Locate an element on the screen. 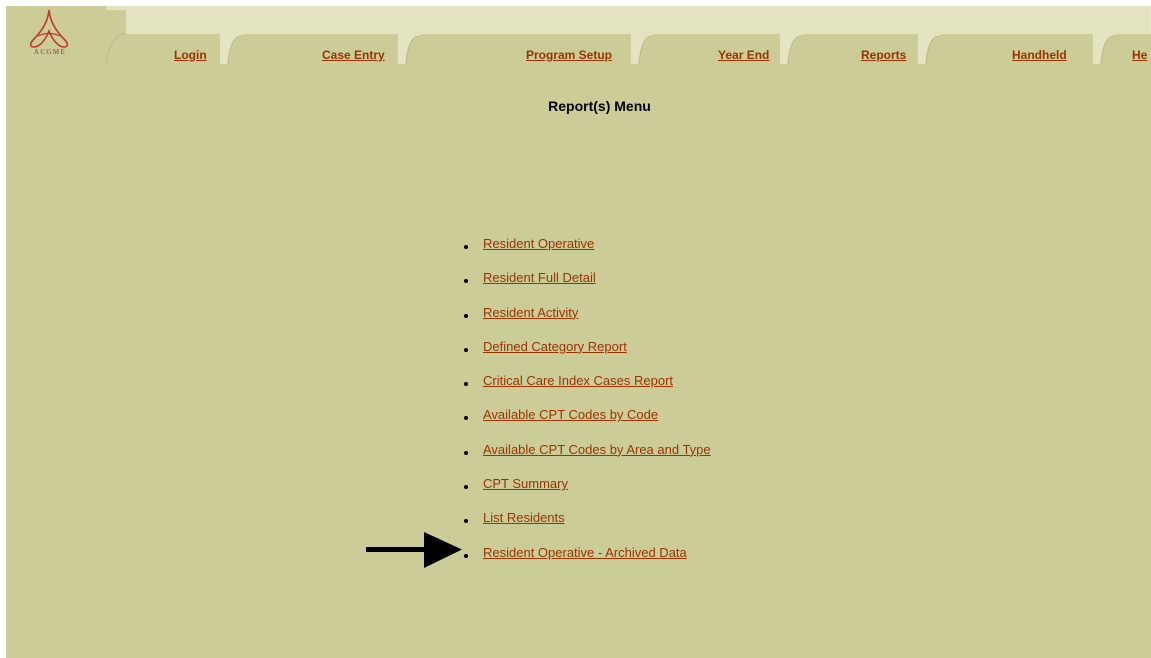 The width and height of the screenshot is (1151, 658). menu-item: CPT Summary is located at coordinates (587, 493).